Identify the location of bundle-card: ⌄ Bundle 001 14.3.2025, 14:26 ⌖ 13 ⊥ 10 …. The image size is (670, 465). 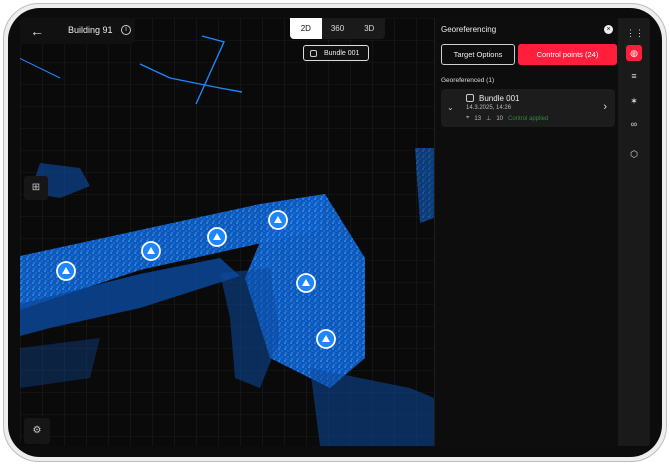
(528, 108).